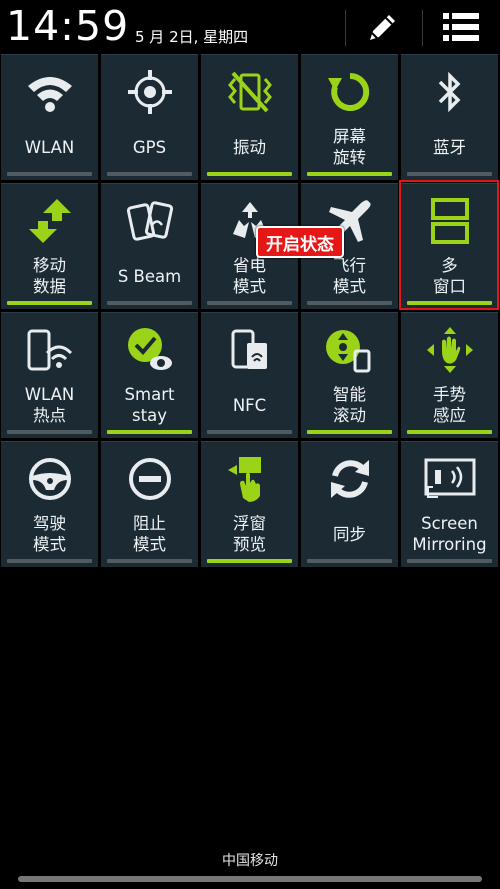  I want to click on toggle-screen-mirroring: Screen Mirroring, so click(449, 504).